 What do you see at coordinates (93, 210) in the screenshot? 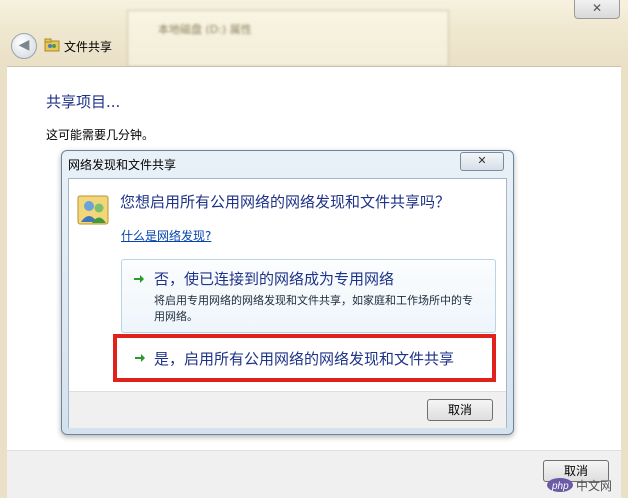
I see `people-icon` at bounding box center [93, 210].